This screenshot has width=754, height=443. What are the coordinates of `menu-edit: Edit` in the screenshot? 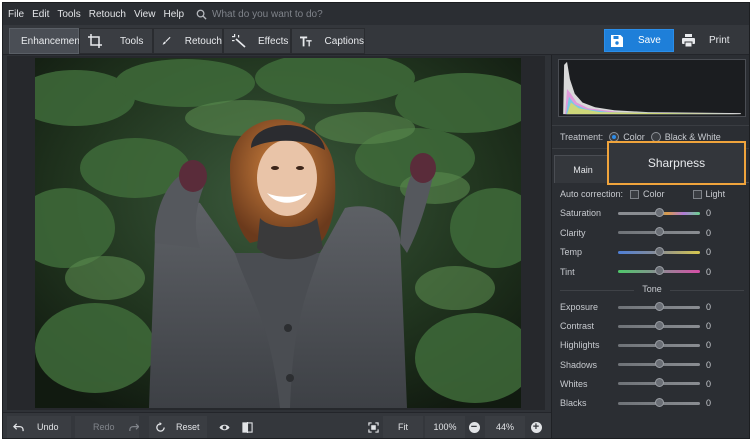 It's located at (40, 14).